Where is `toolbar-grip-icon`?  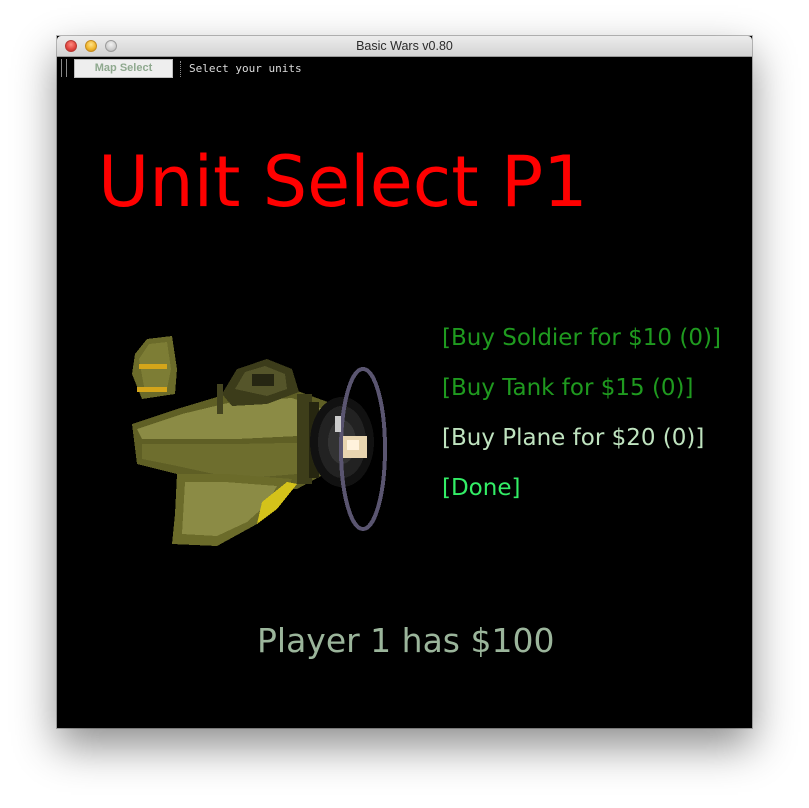 toolbar-grip-icon is located at coordinates (64, 68).